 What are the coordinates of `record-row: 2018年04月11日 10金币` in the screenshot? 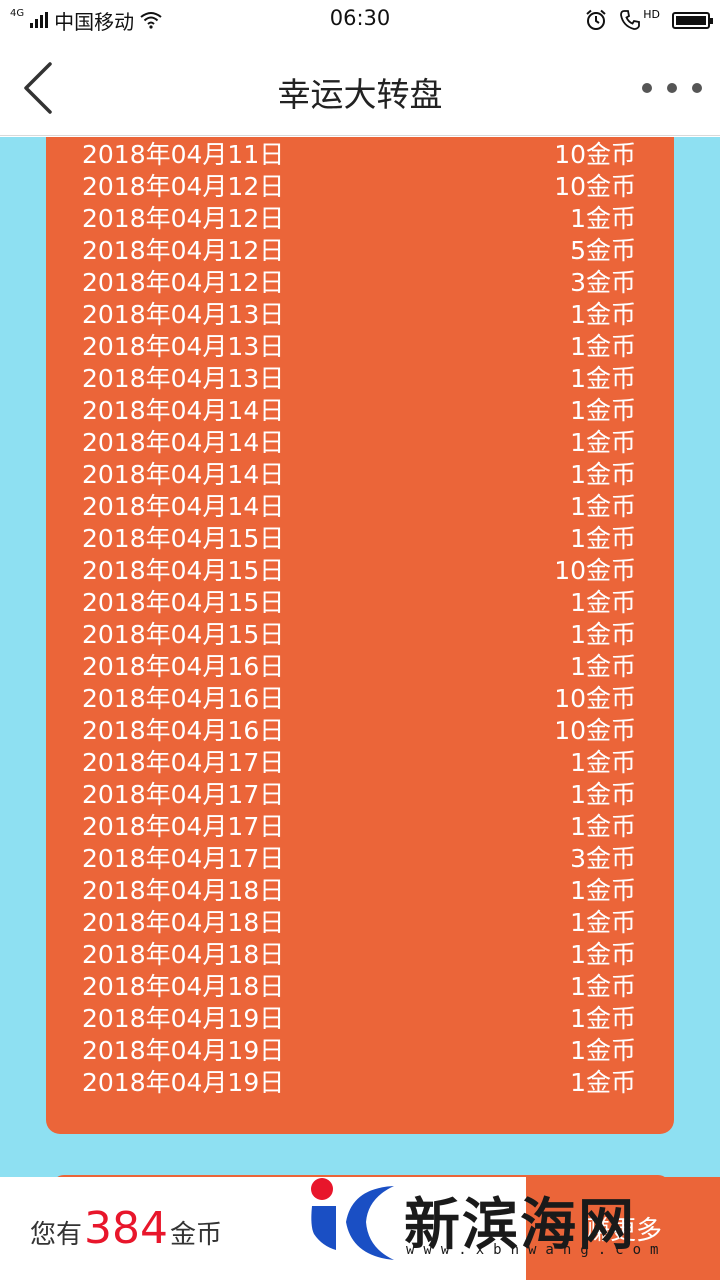 It's located at (360, 155).